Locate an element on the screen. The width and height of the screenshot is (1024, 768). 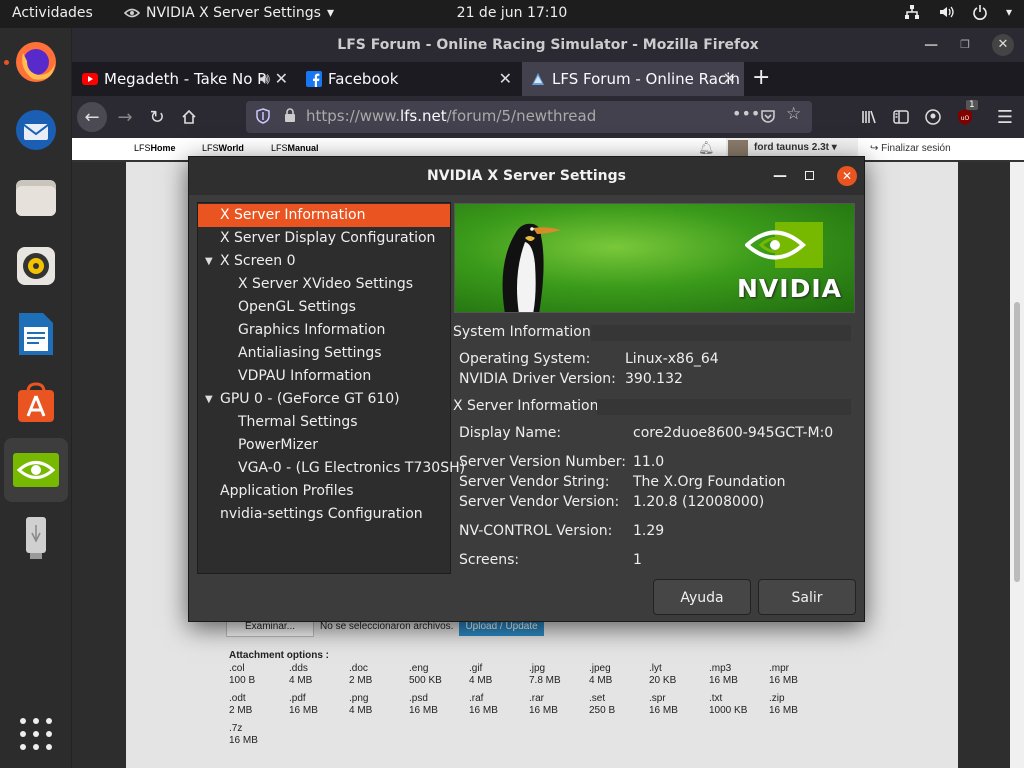
tree-item-nvidia-settings-configuration: nvidia-settings Configuration is located at coordinates (324, 514).